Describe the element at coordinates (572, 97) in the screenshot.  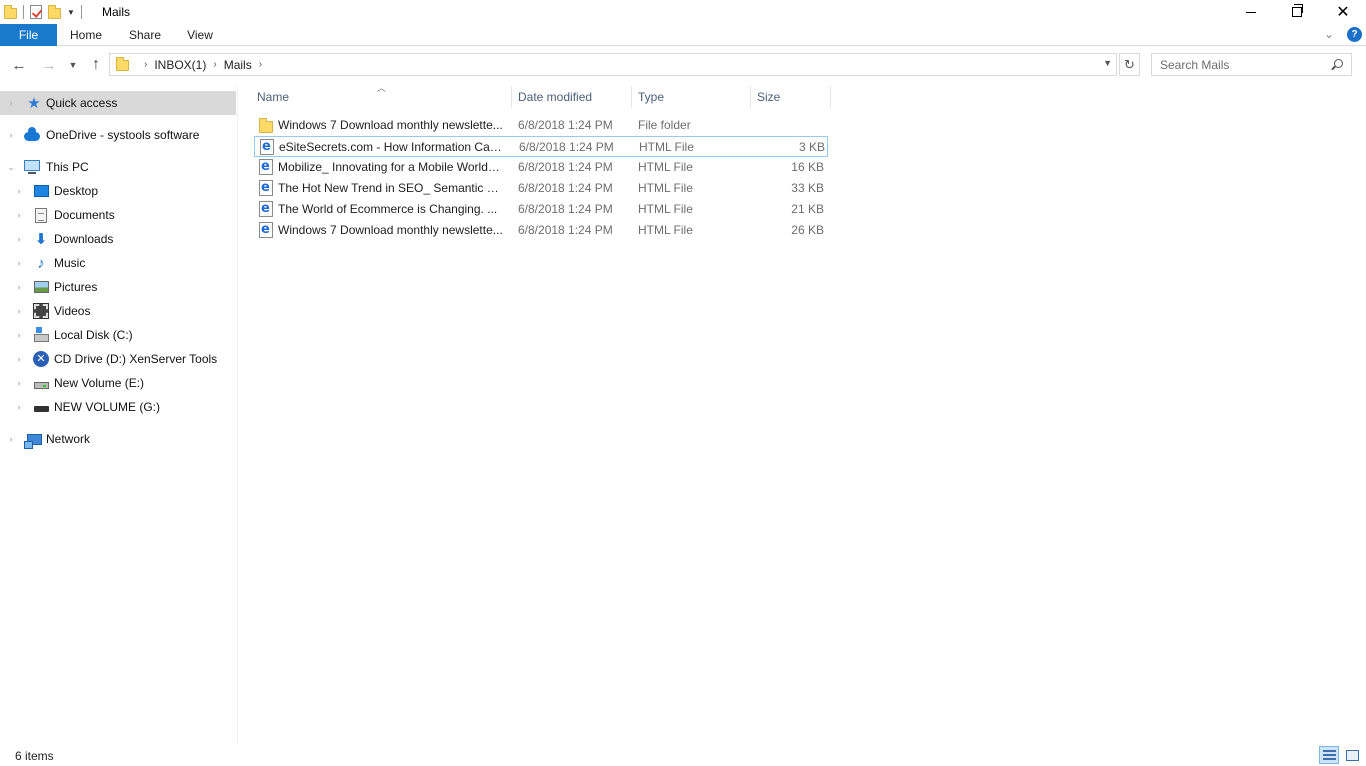
I see `column-header-date-modified: Date modified` at that location.